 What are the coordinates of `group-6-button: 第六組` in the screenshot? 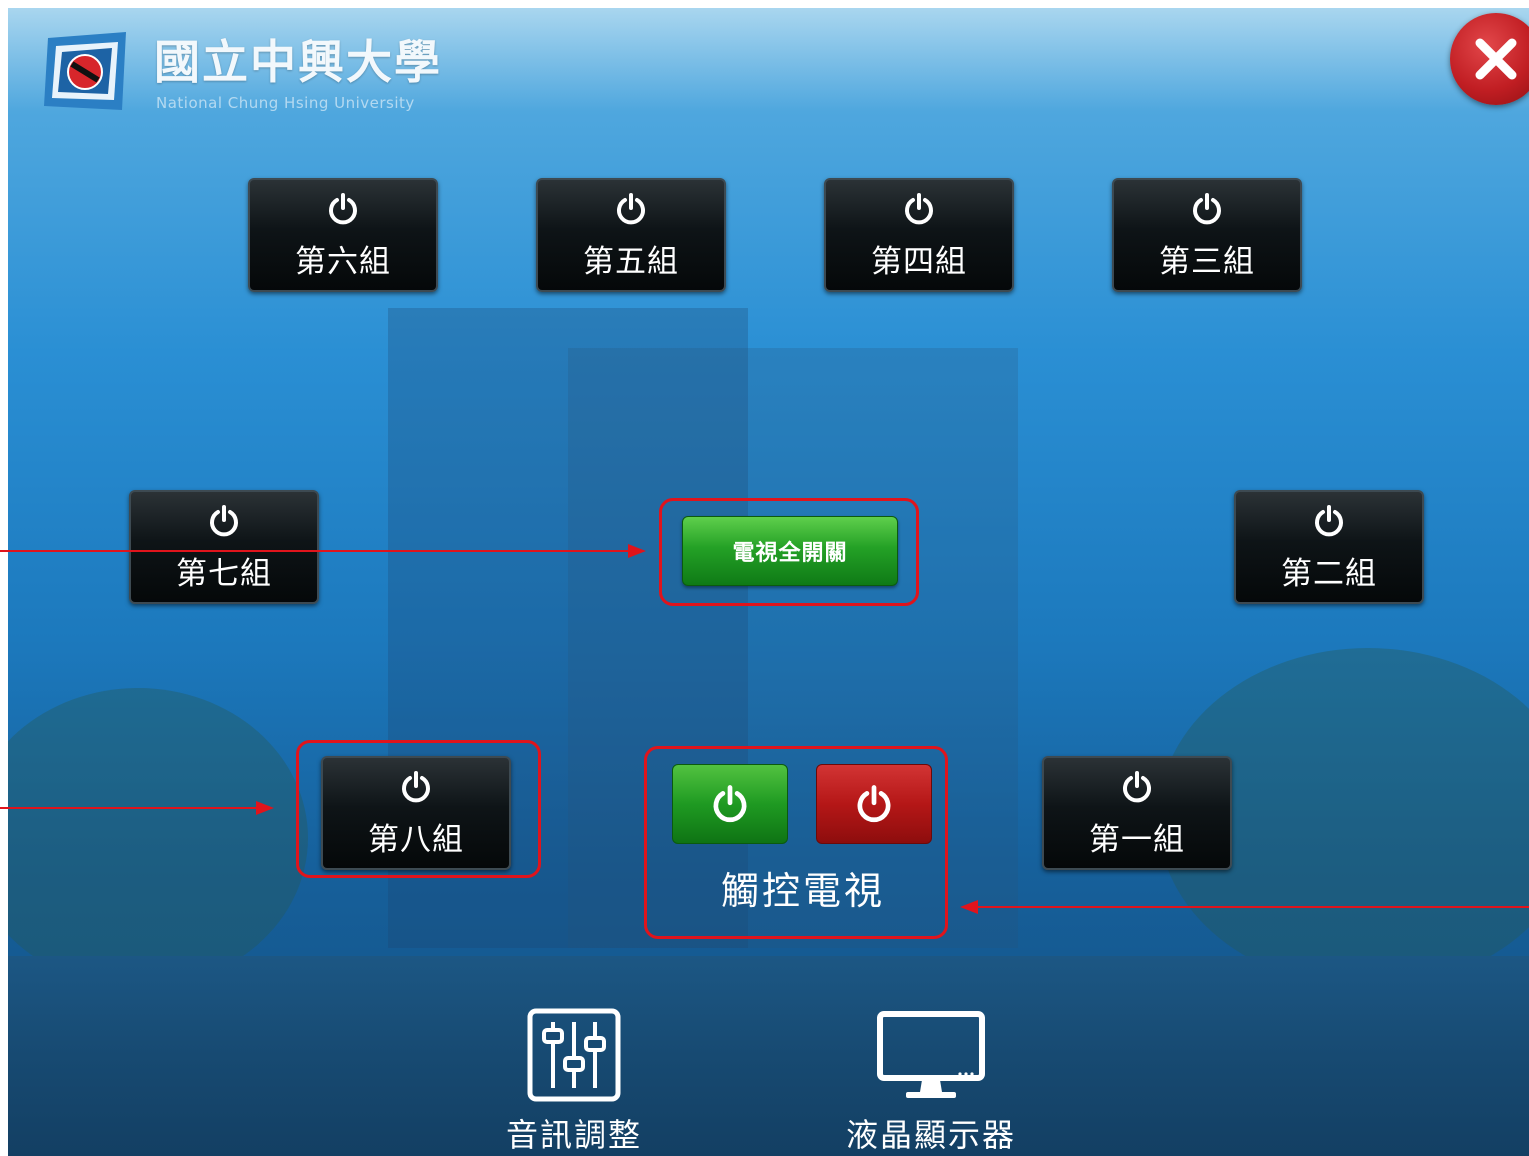 It's located at (343, 235).